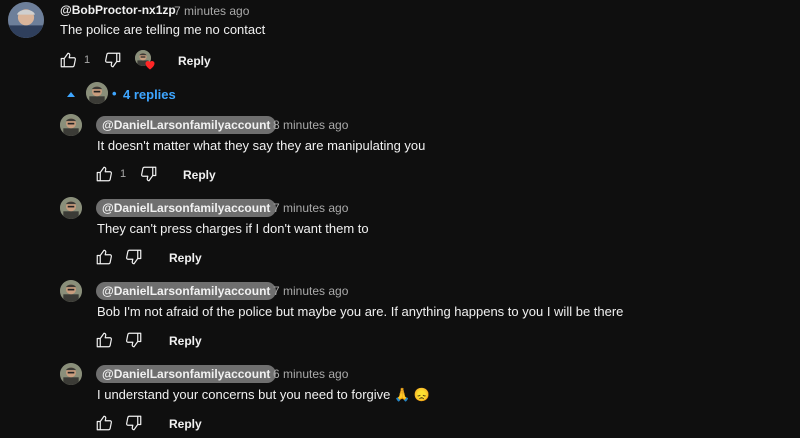 The width and height of the screenshot is (800, 438). I want to click on main-comment-author: @BobProctor-nx1zp, so click(118, 10).